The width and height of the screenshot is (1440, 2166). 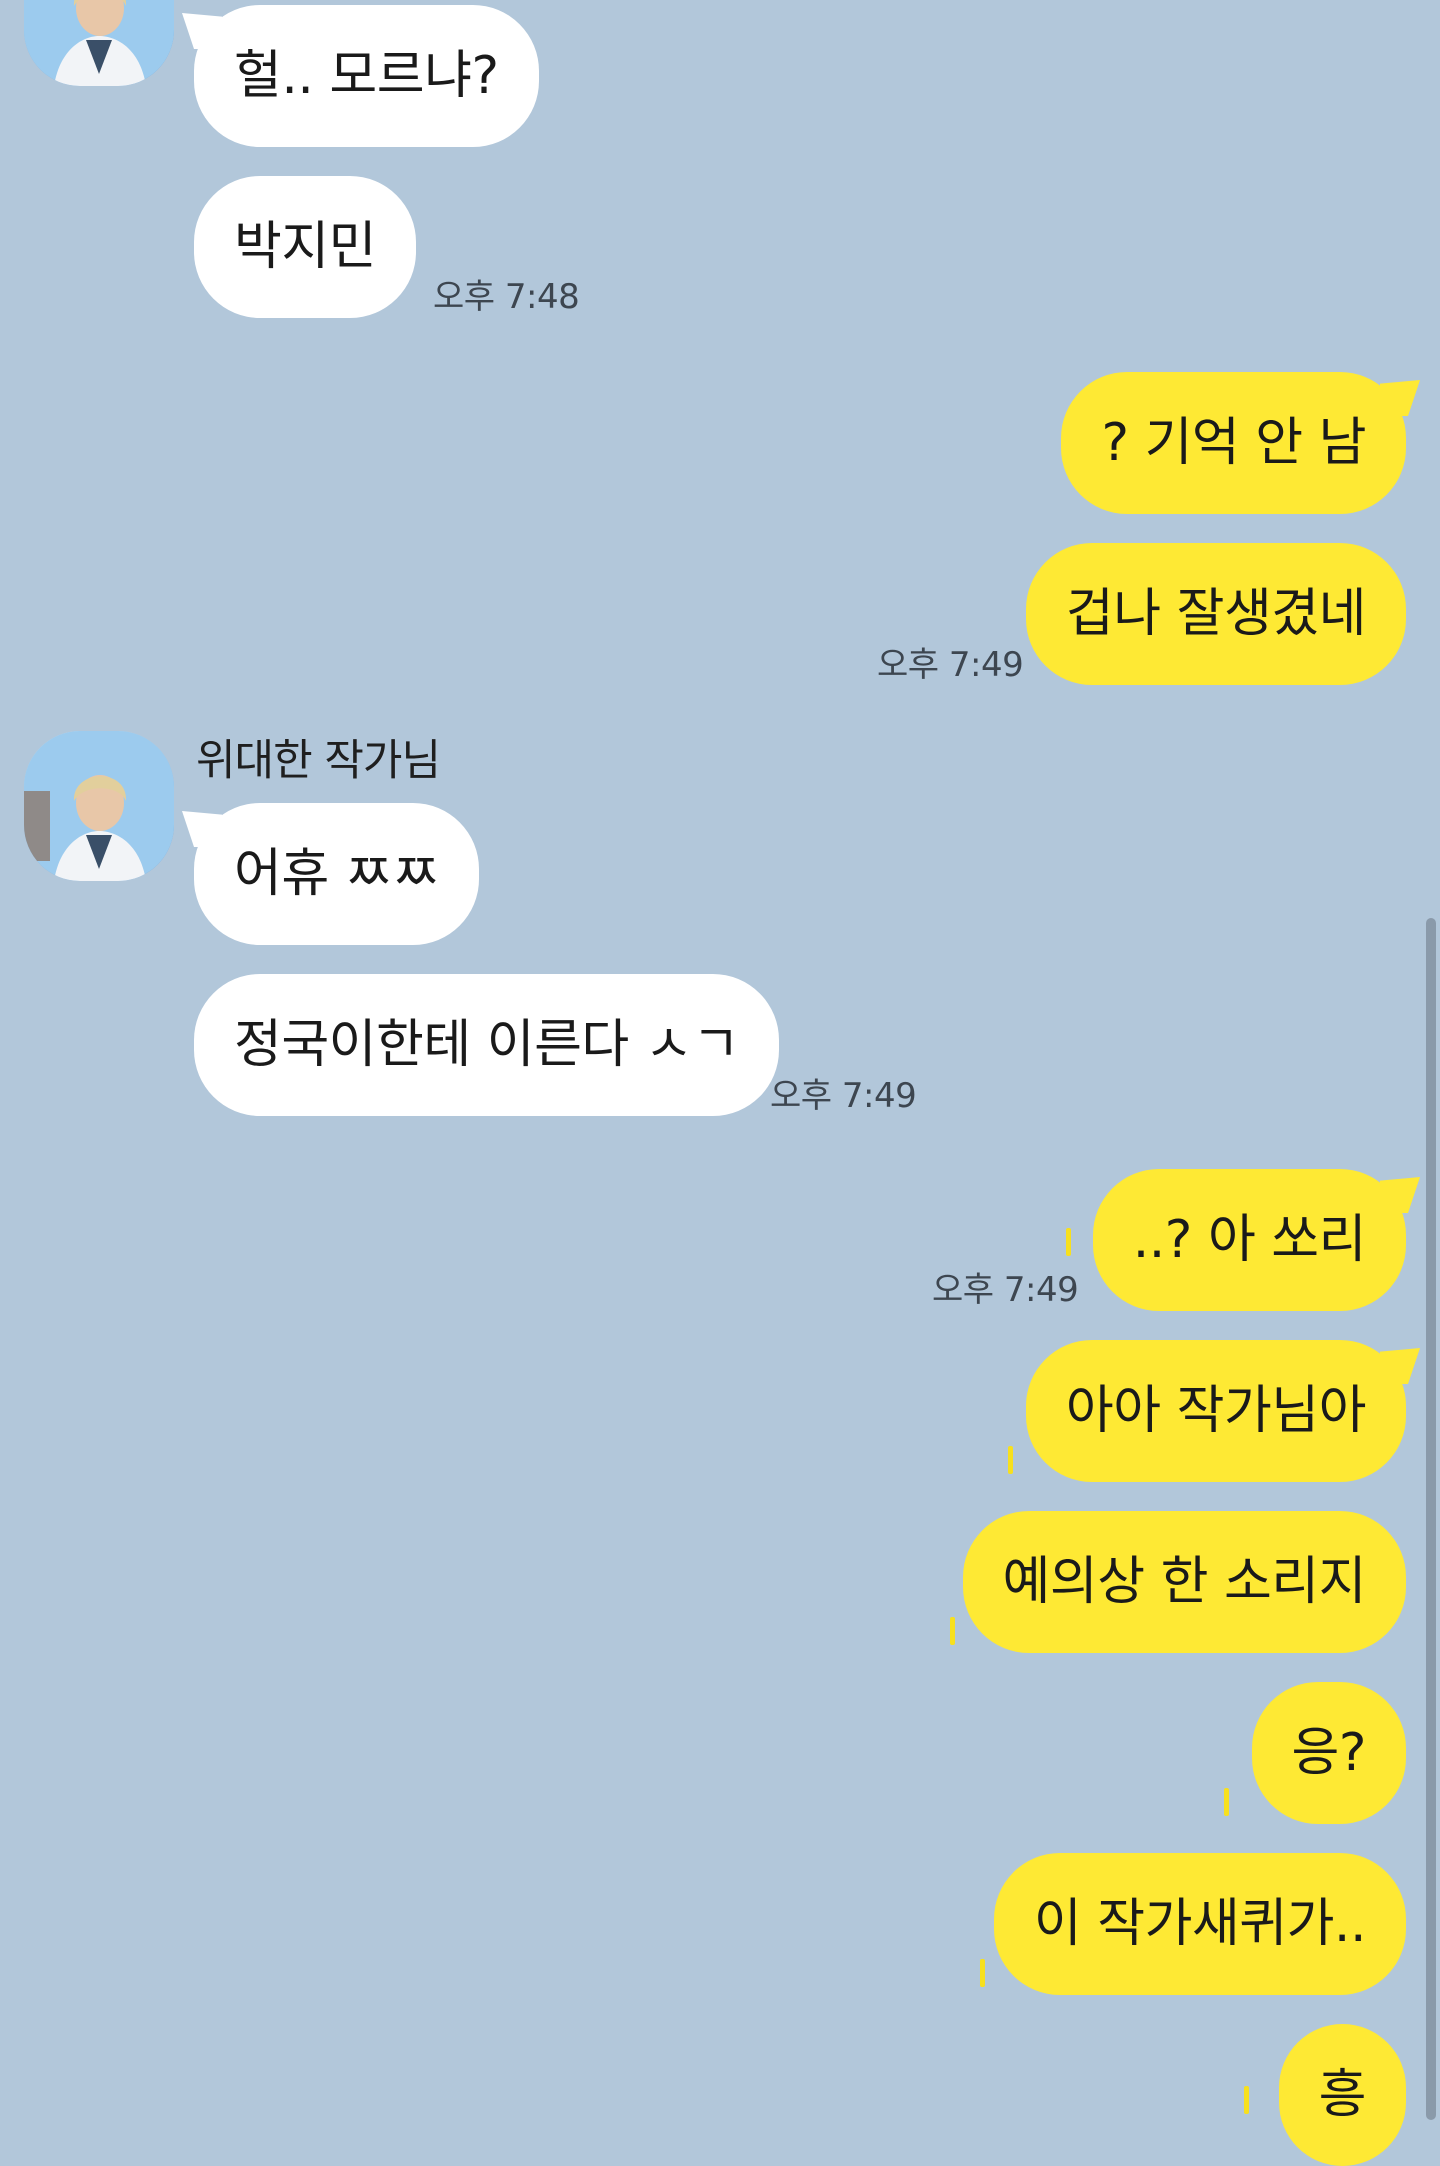 I want to click on message-bubble: 겁나 잘생겼네, so click(x=1215, y=614).